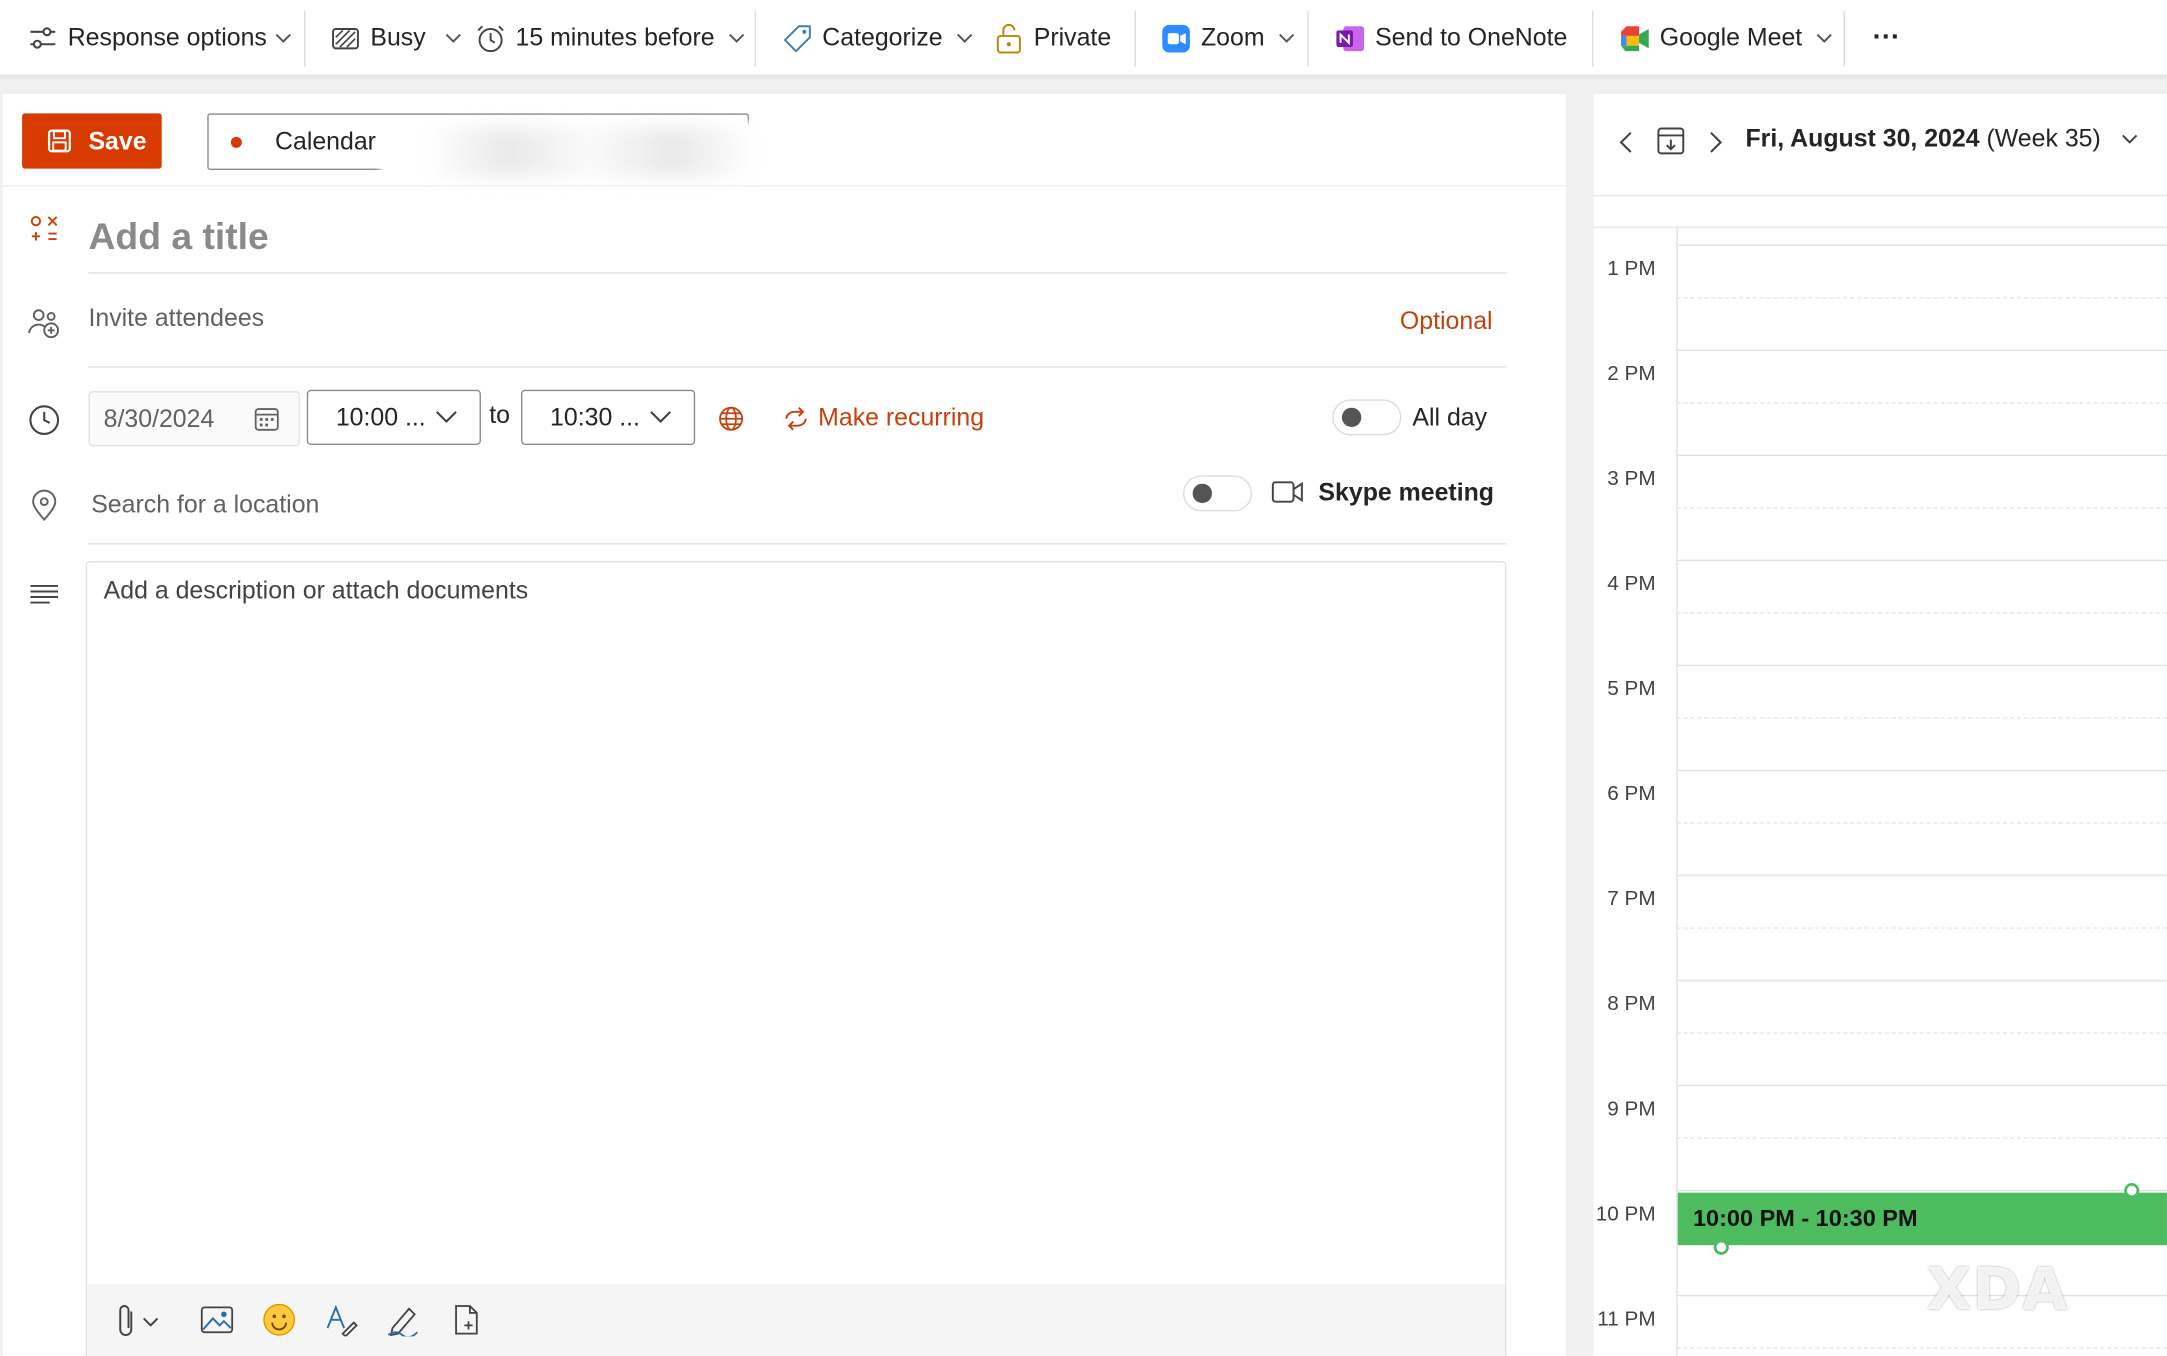  Describe the element at coordinates (160, 38) in the screenshot. I see `response-options-button: Response options` at that location.